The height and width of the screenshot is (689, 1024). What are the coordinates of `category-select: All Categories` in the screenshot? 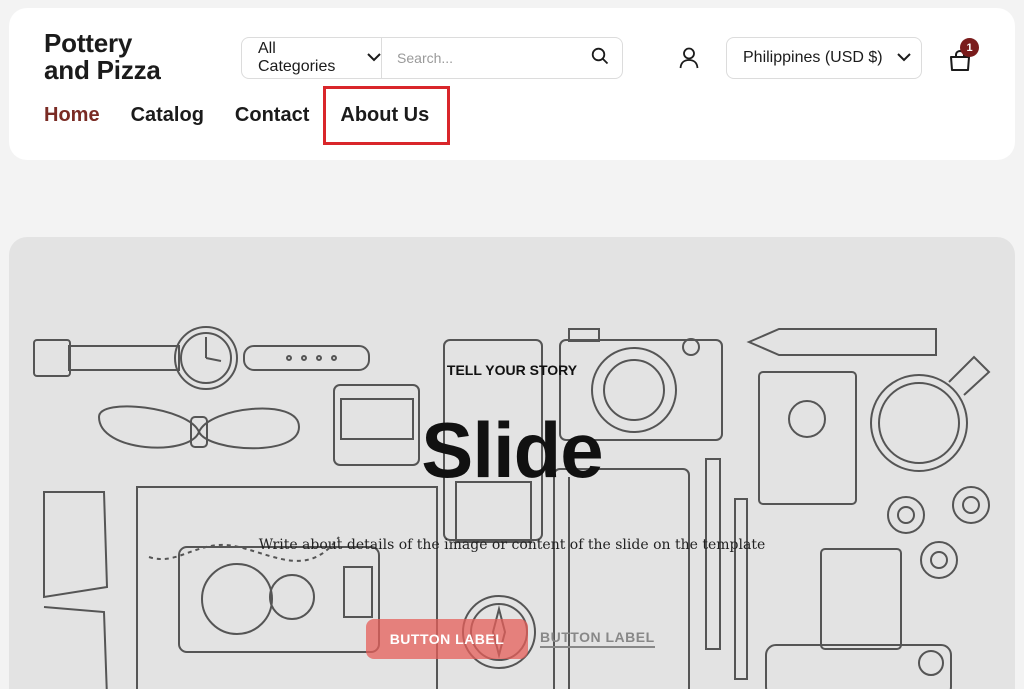 It's located at (312, 58).